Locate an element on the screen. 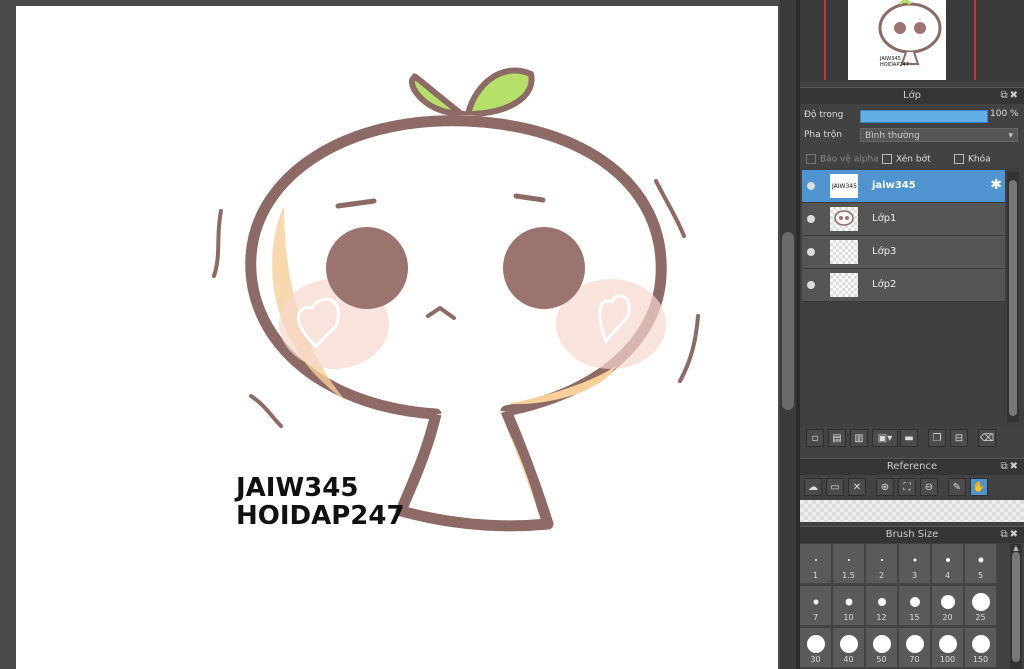 The width and height of the screenshot is (1024, 669). layer-panel-controls: ⧉✖ is located at coordinates (1010, 96).